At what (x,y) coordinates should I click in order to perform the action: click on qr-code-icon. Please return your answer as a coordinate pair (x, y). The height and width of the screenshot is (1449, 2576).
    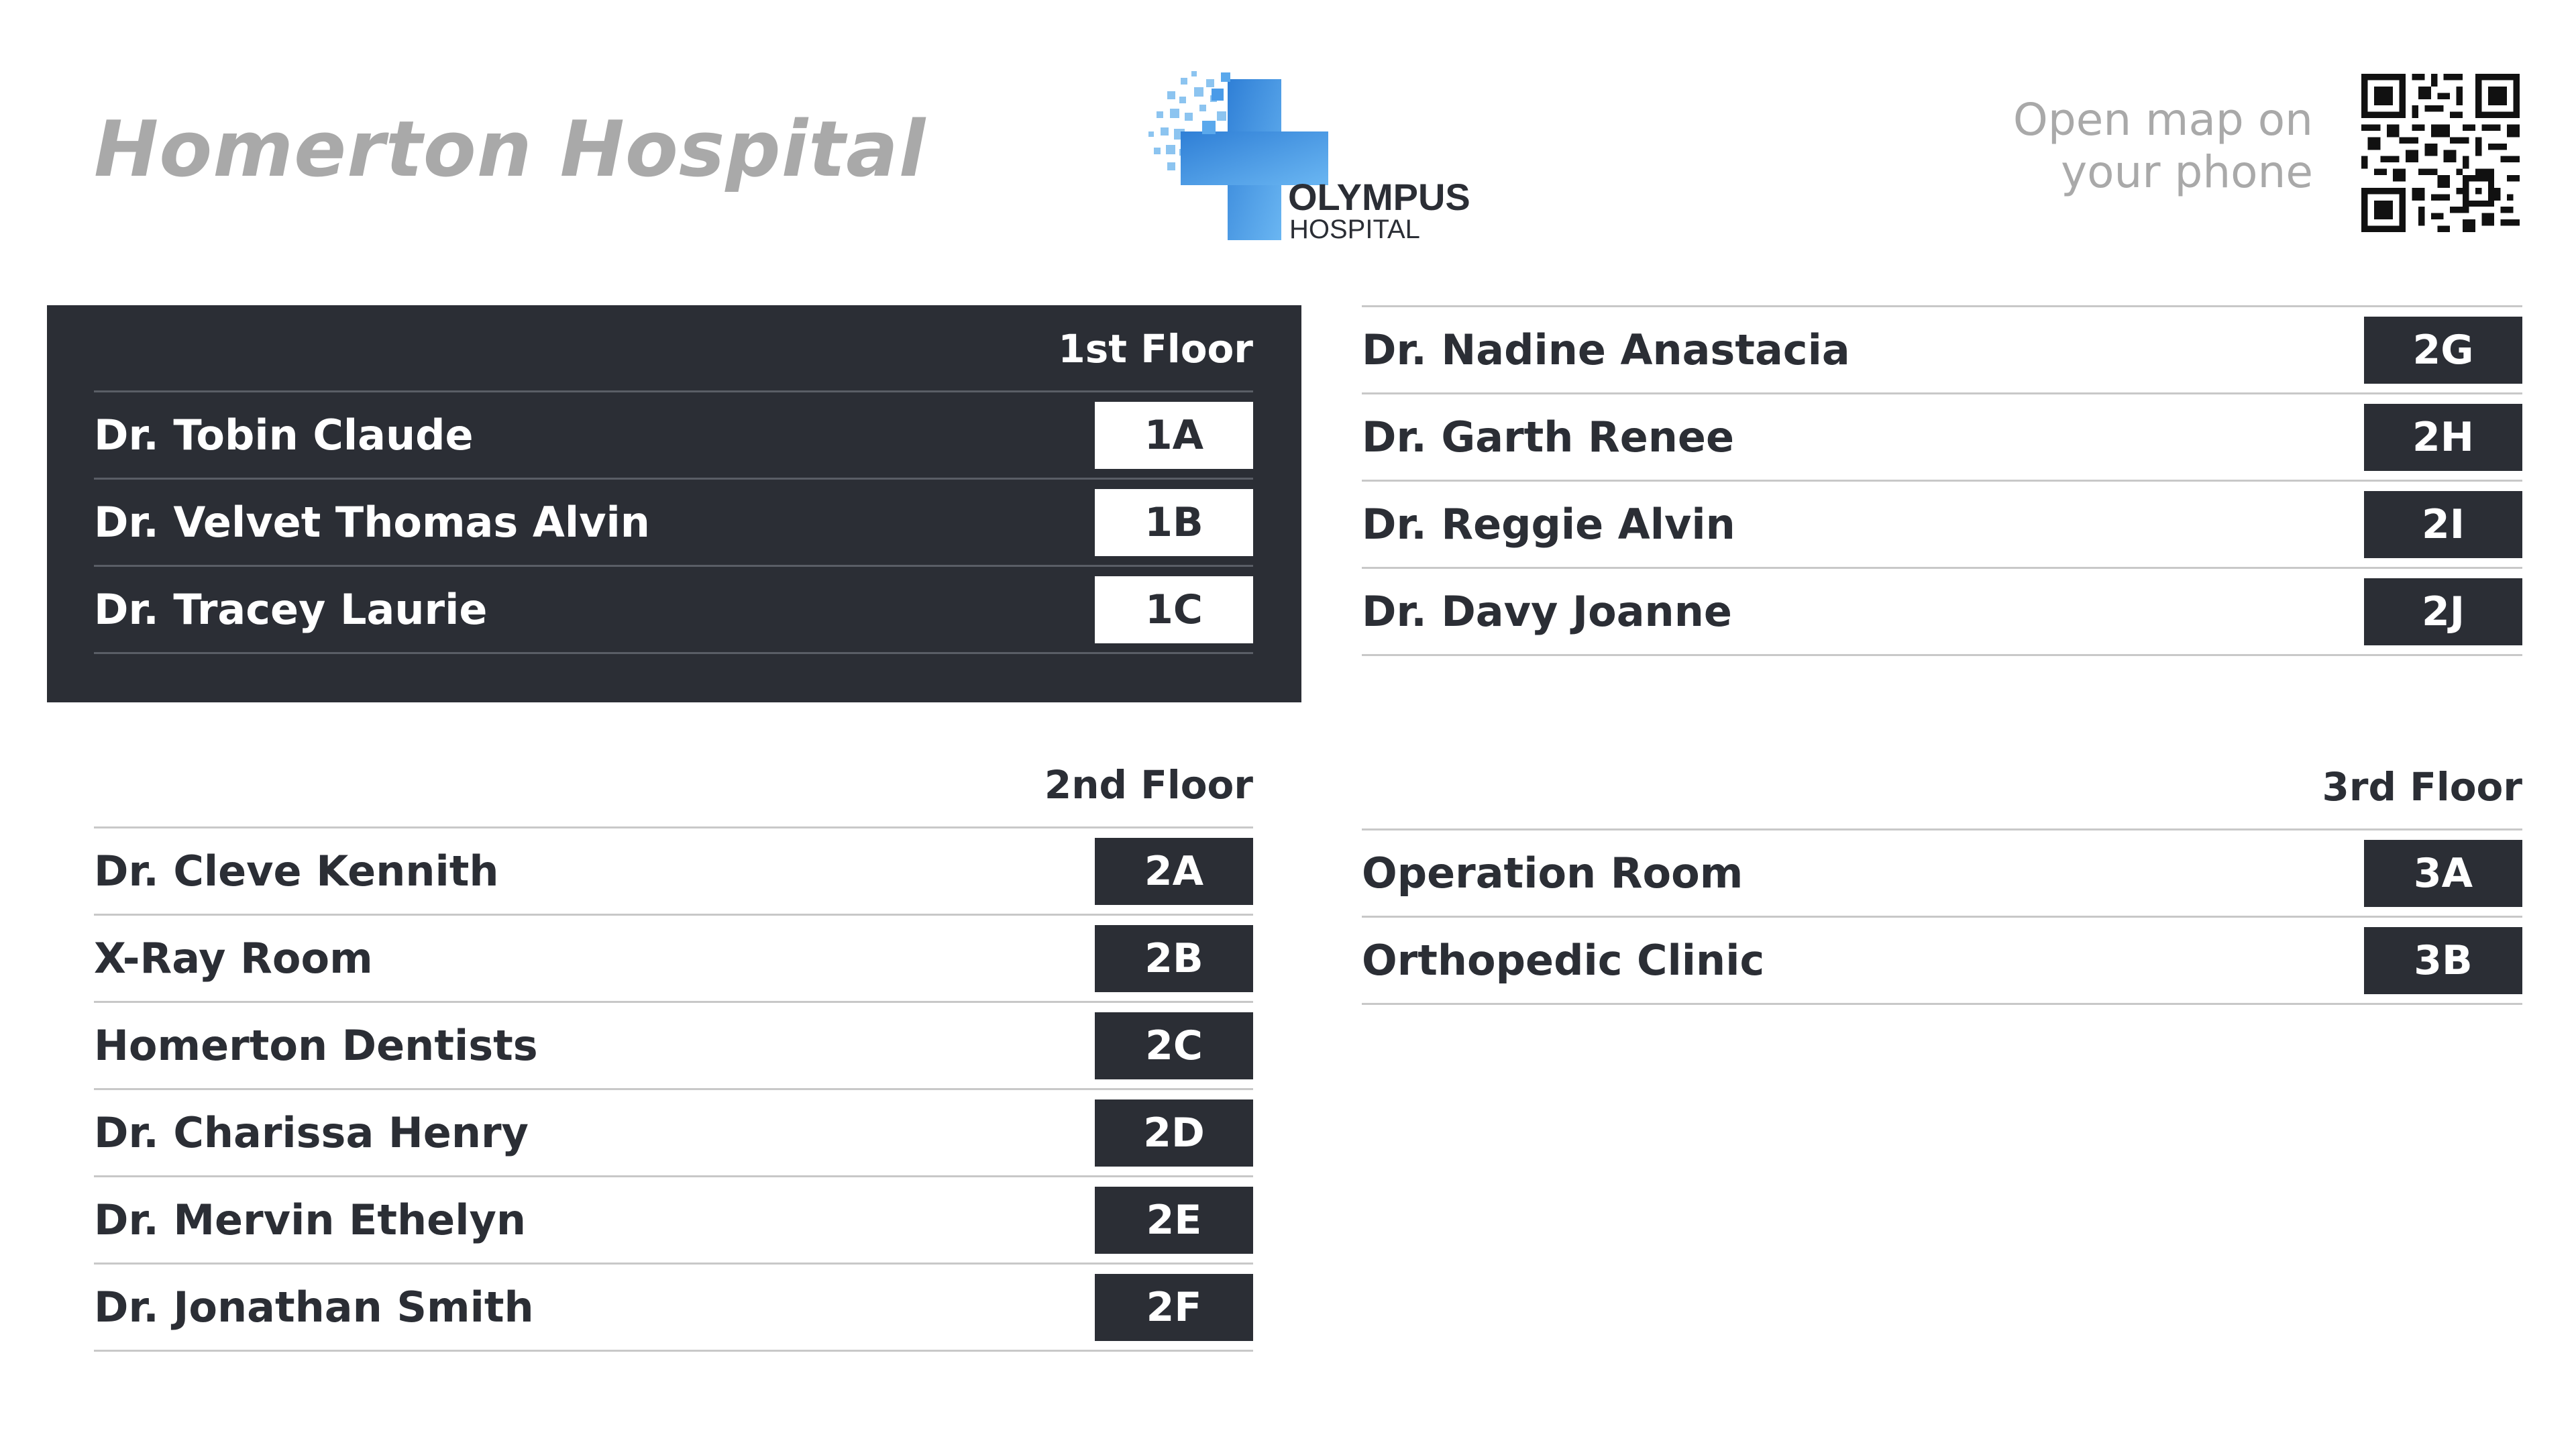
    Looking at the image, I should click on (2440, 153).